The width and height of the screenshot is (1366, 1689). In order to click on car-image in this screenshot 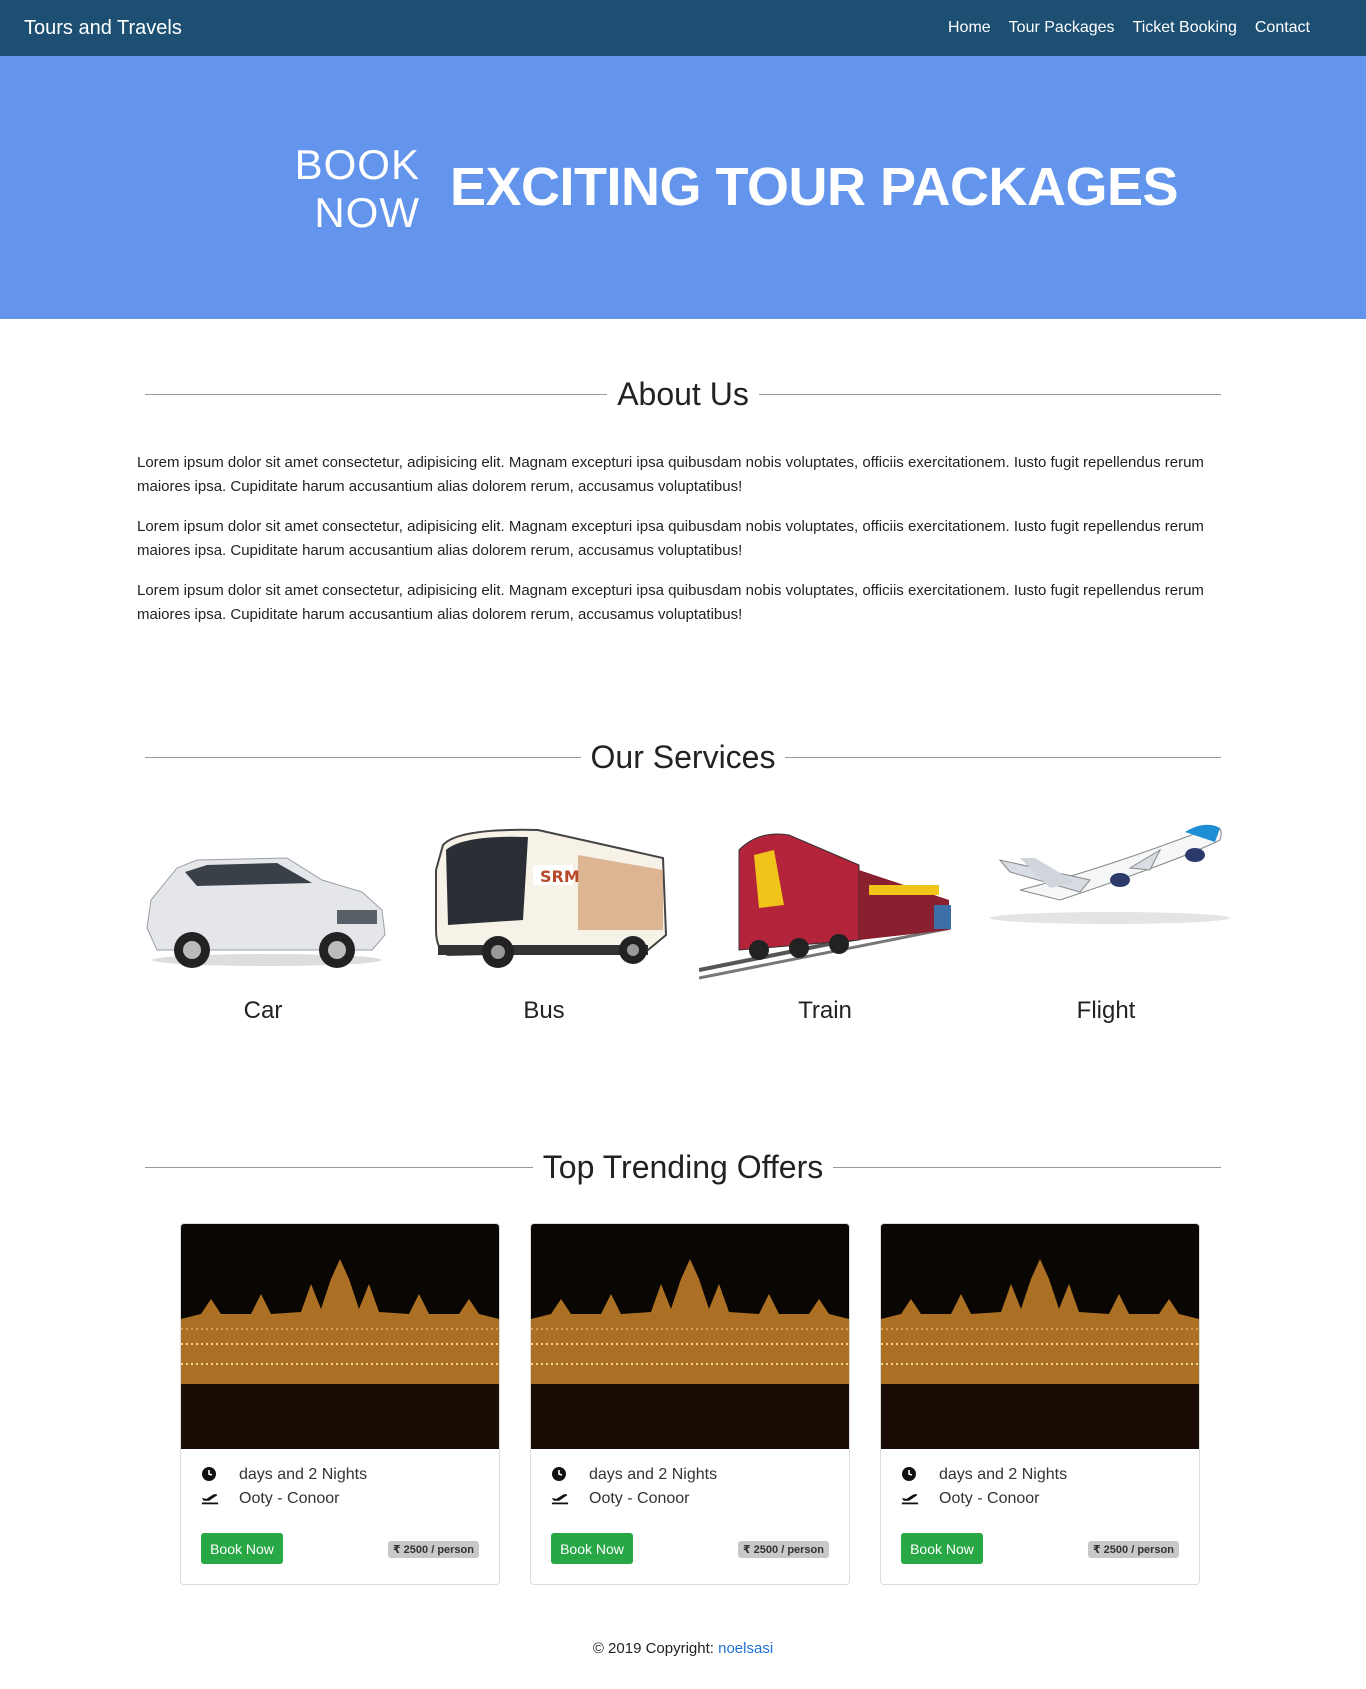, I will do `click(266, 912)`.